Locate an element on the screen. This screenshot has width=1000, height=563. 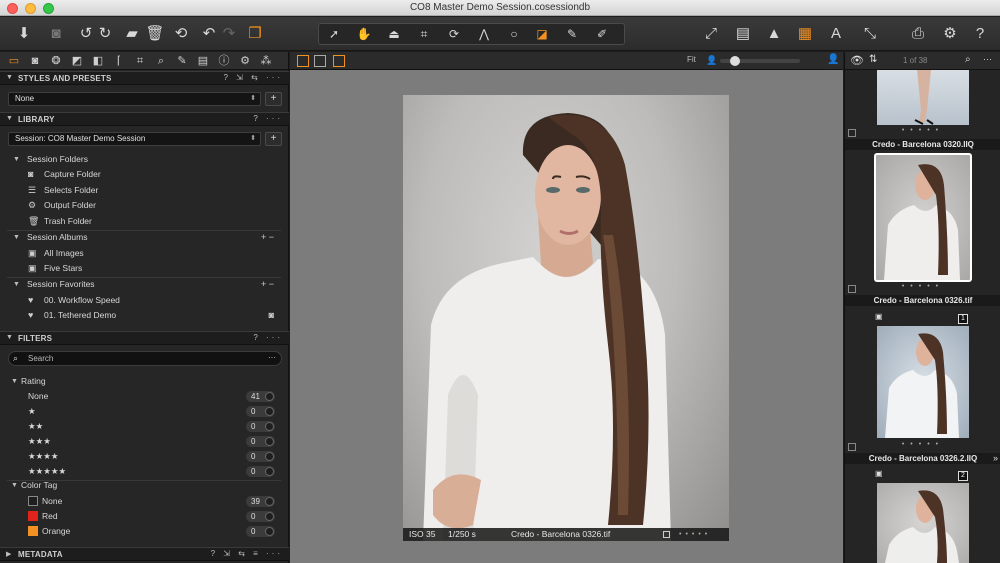
spot-icon: ○ is located at coordinates (514, 34).